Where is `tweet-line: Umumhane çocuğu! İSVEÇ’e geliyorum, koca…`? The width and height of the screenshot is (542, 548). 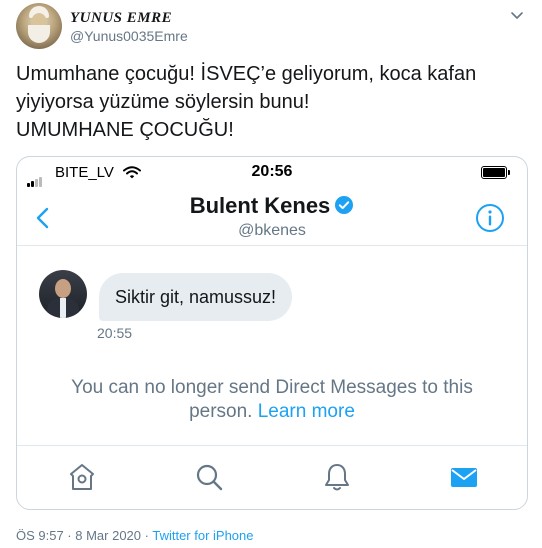
tweet-line: Umumhane çocuğu! İSVEÇ’e geliyorum, koca… is located at coordinates (246, 74).